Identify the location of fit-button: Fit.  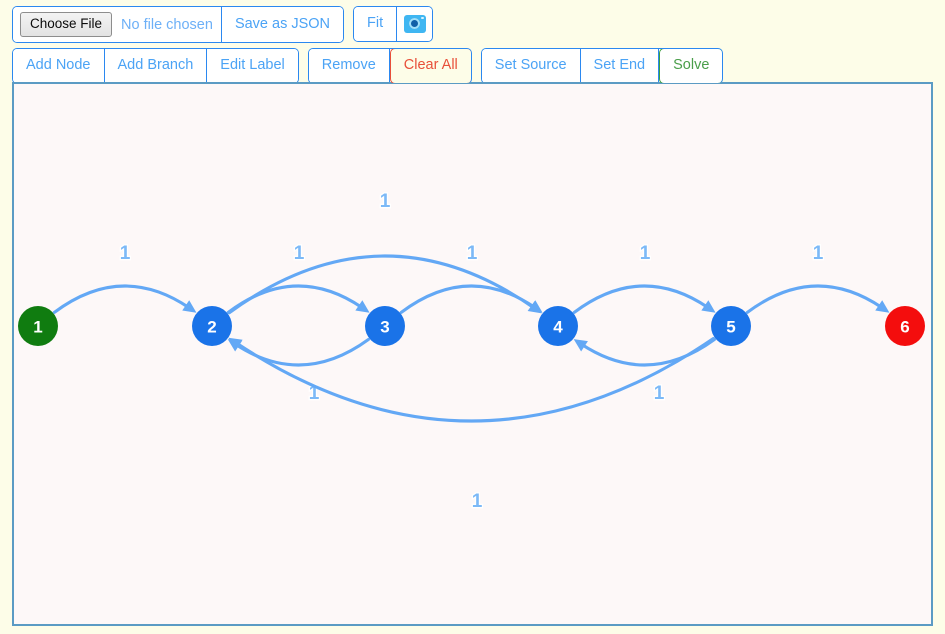
(376, 24).